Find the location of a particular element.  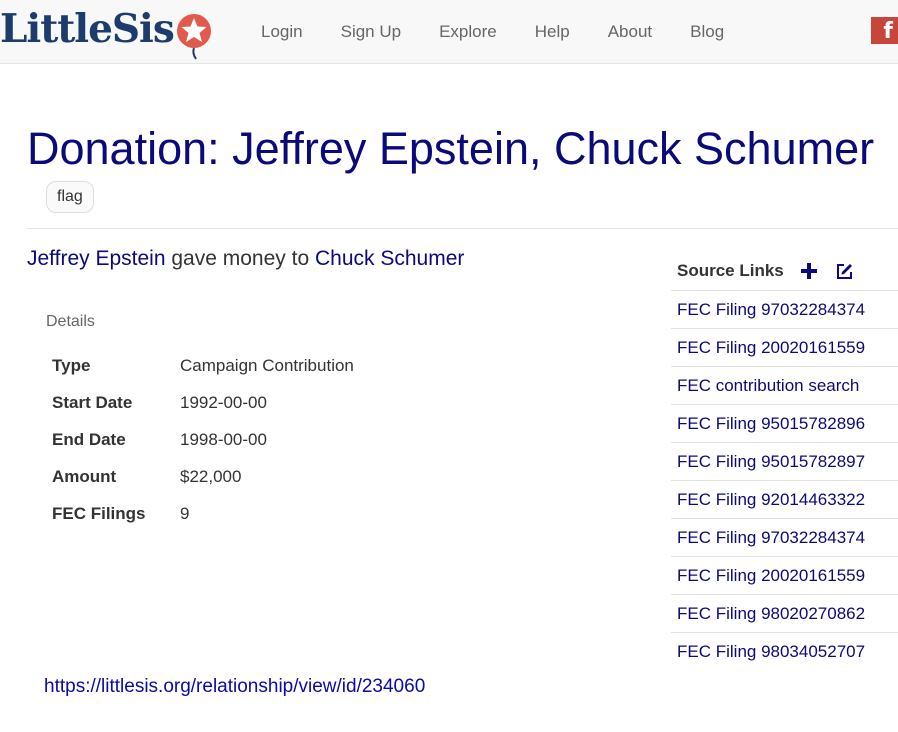

divider is located at coordinates (462, 228).